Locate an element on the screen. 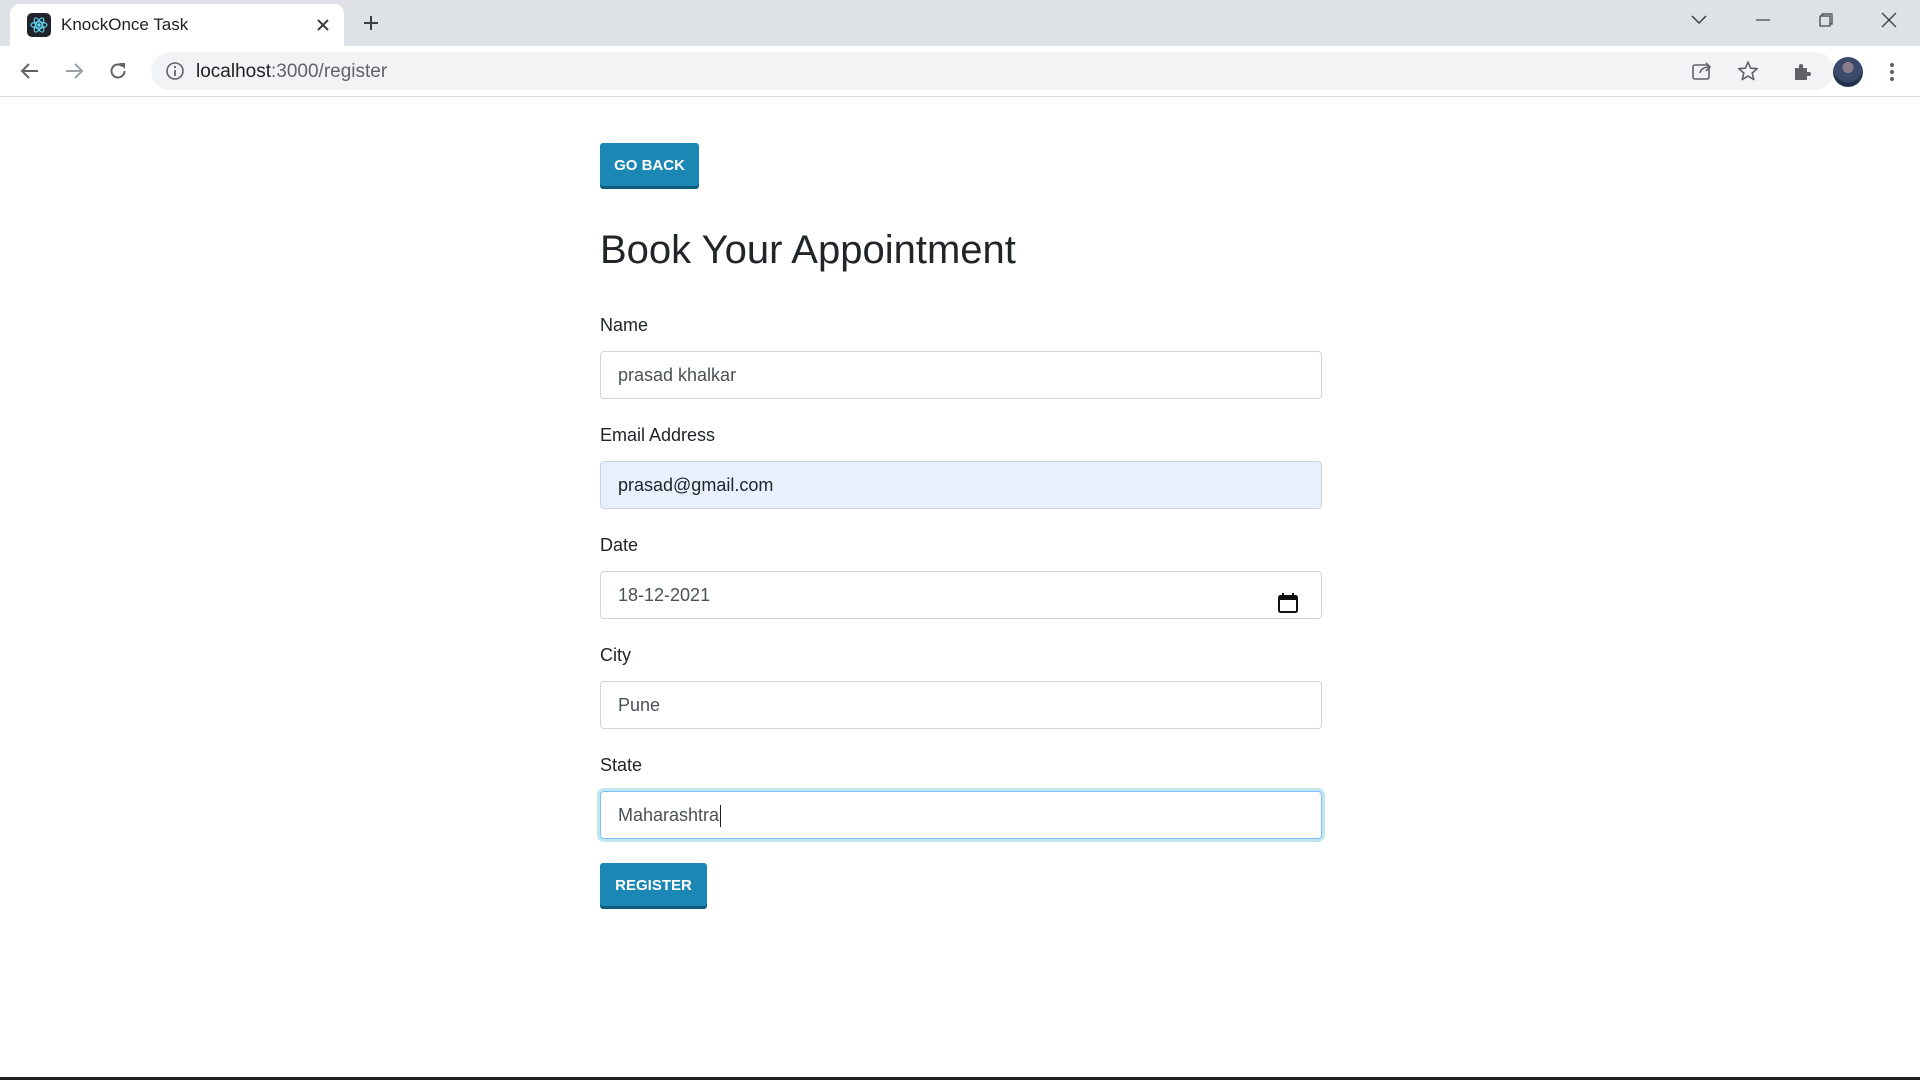 The height and width of the screenshot is (1080, 1920). name-label: Name is located at coordinates (624, 325).